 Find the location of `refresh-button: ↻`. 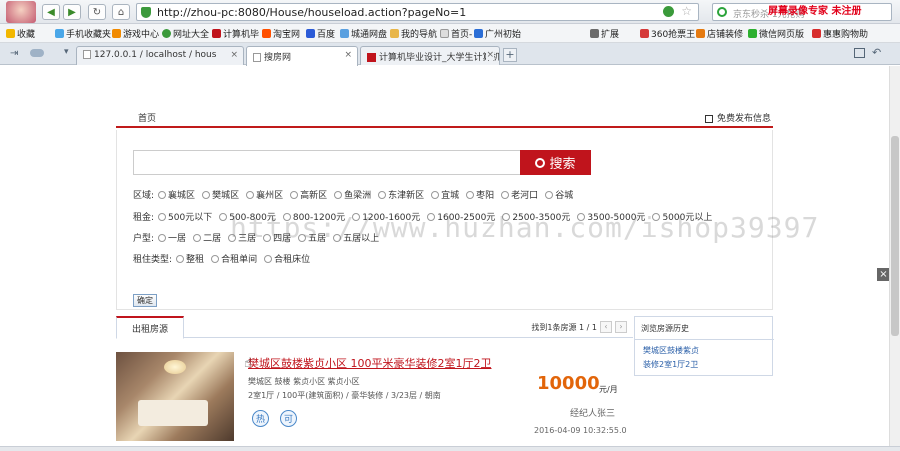

refresh-button: ↻ is located at coordinates (97, 12).